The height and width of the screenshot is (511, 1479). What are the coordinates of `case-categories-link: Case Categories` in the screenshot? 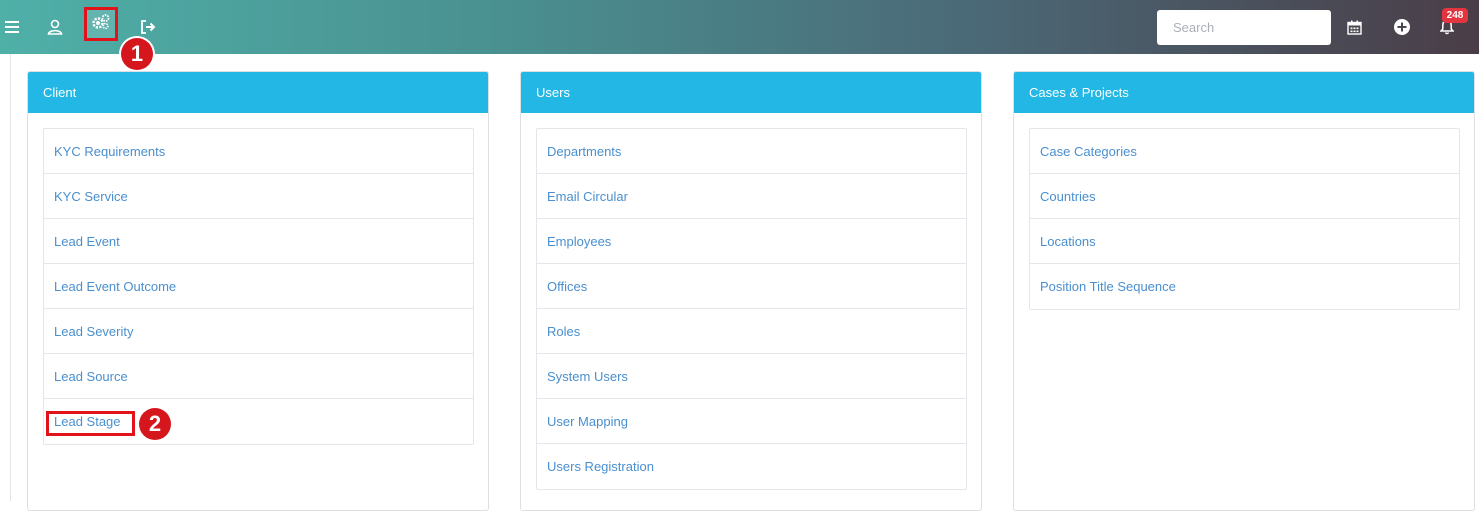 It's located at (1088, 151).